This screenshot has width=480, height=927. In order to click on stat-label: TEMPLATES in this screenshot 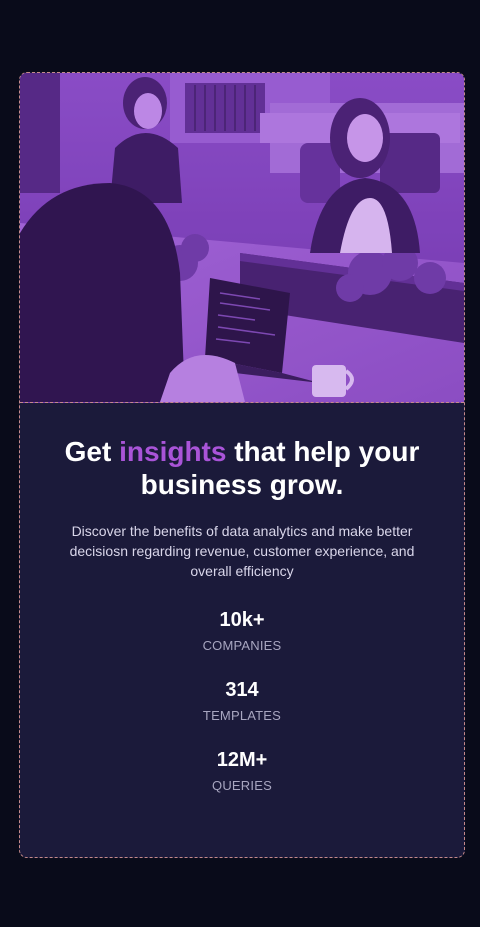, I will do `click(242, 715)`.